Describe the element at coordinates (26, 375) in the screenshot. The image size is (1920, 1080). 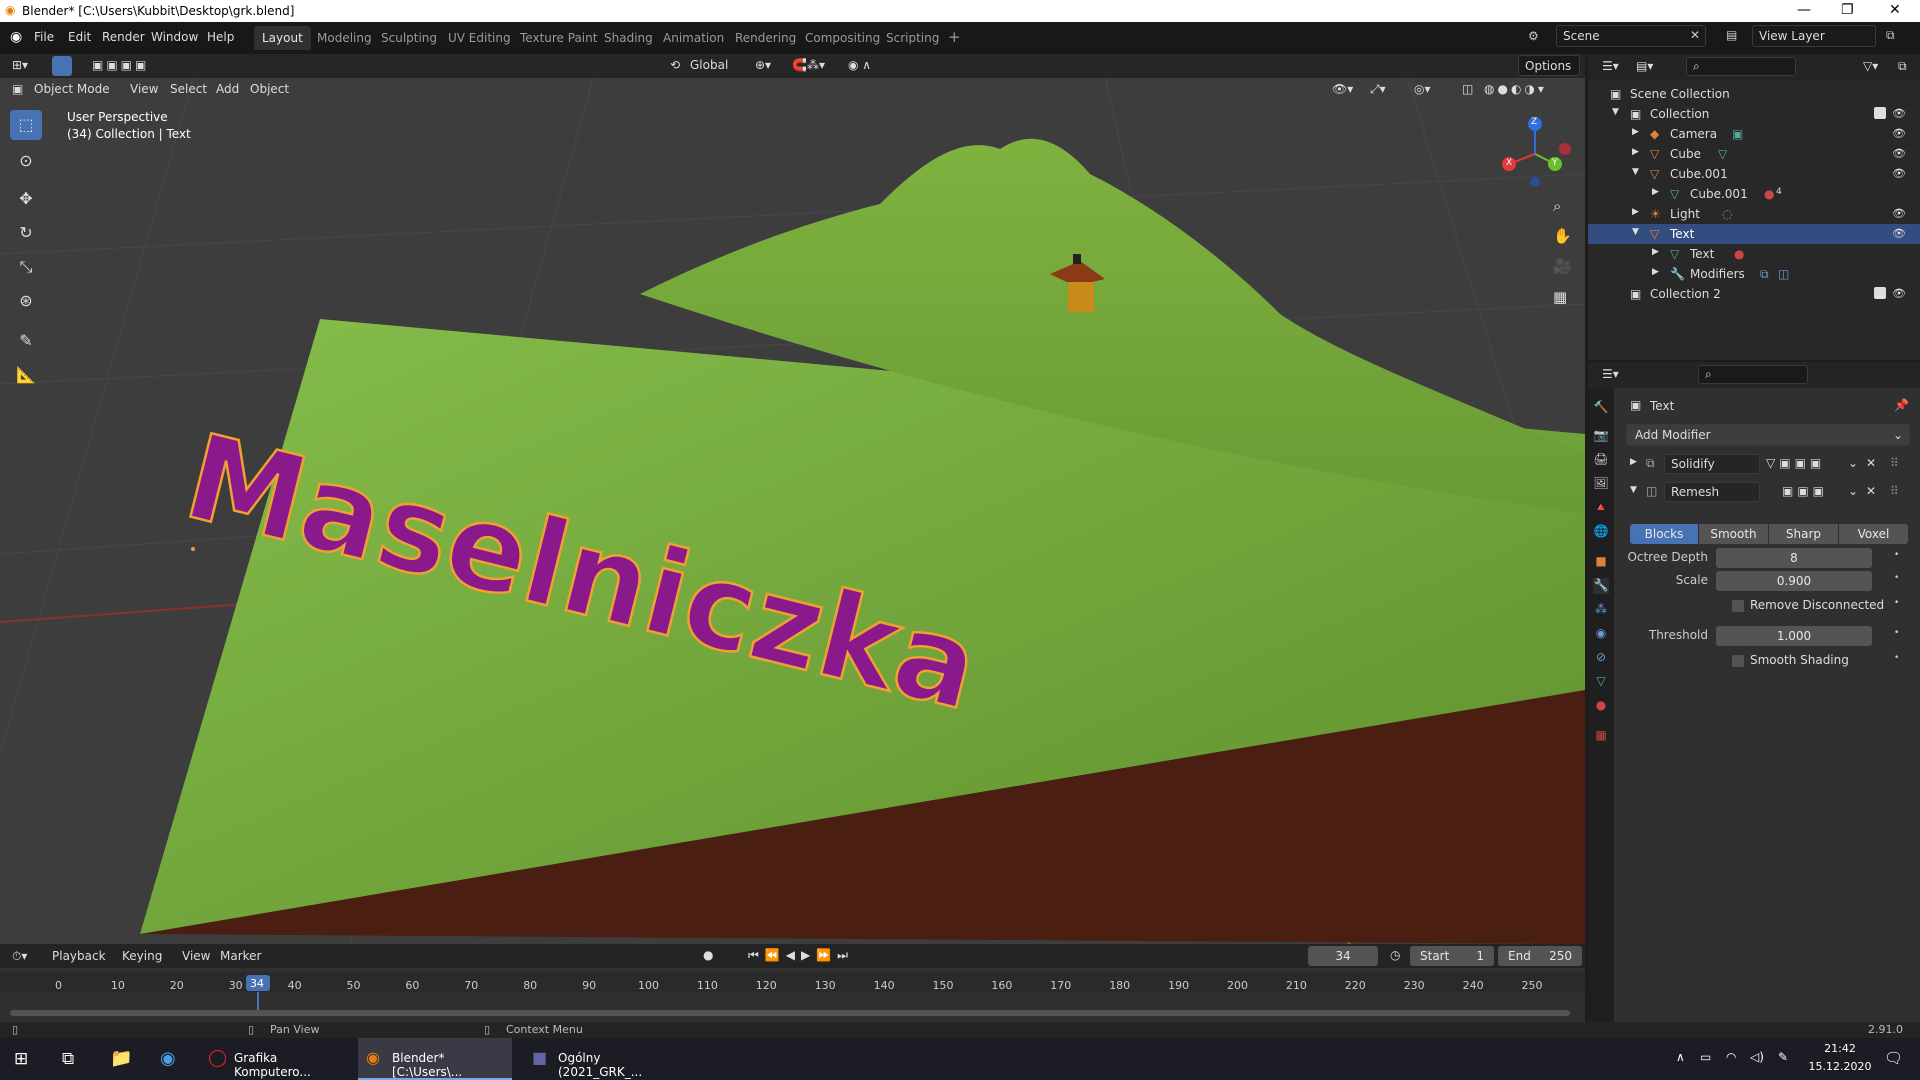
I see `measure-tool-icon: 📐` at that location.